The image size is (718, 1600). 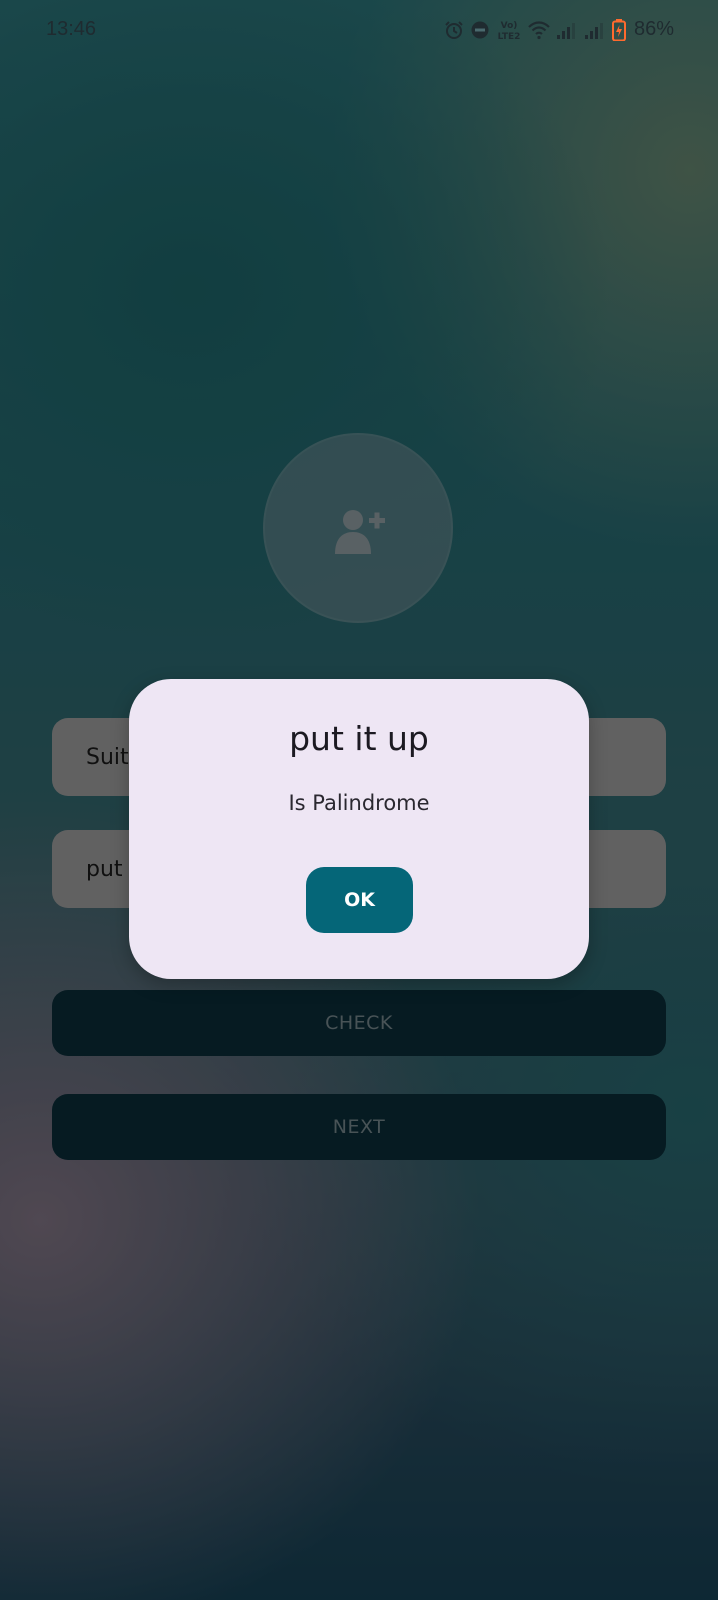 What do you see at coordinates (480, 30) in the screenshot?
I see `do-not-disturb-icon` at bounding box center [480, 30].